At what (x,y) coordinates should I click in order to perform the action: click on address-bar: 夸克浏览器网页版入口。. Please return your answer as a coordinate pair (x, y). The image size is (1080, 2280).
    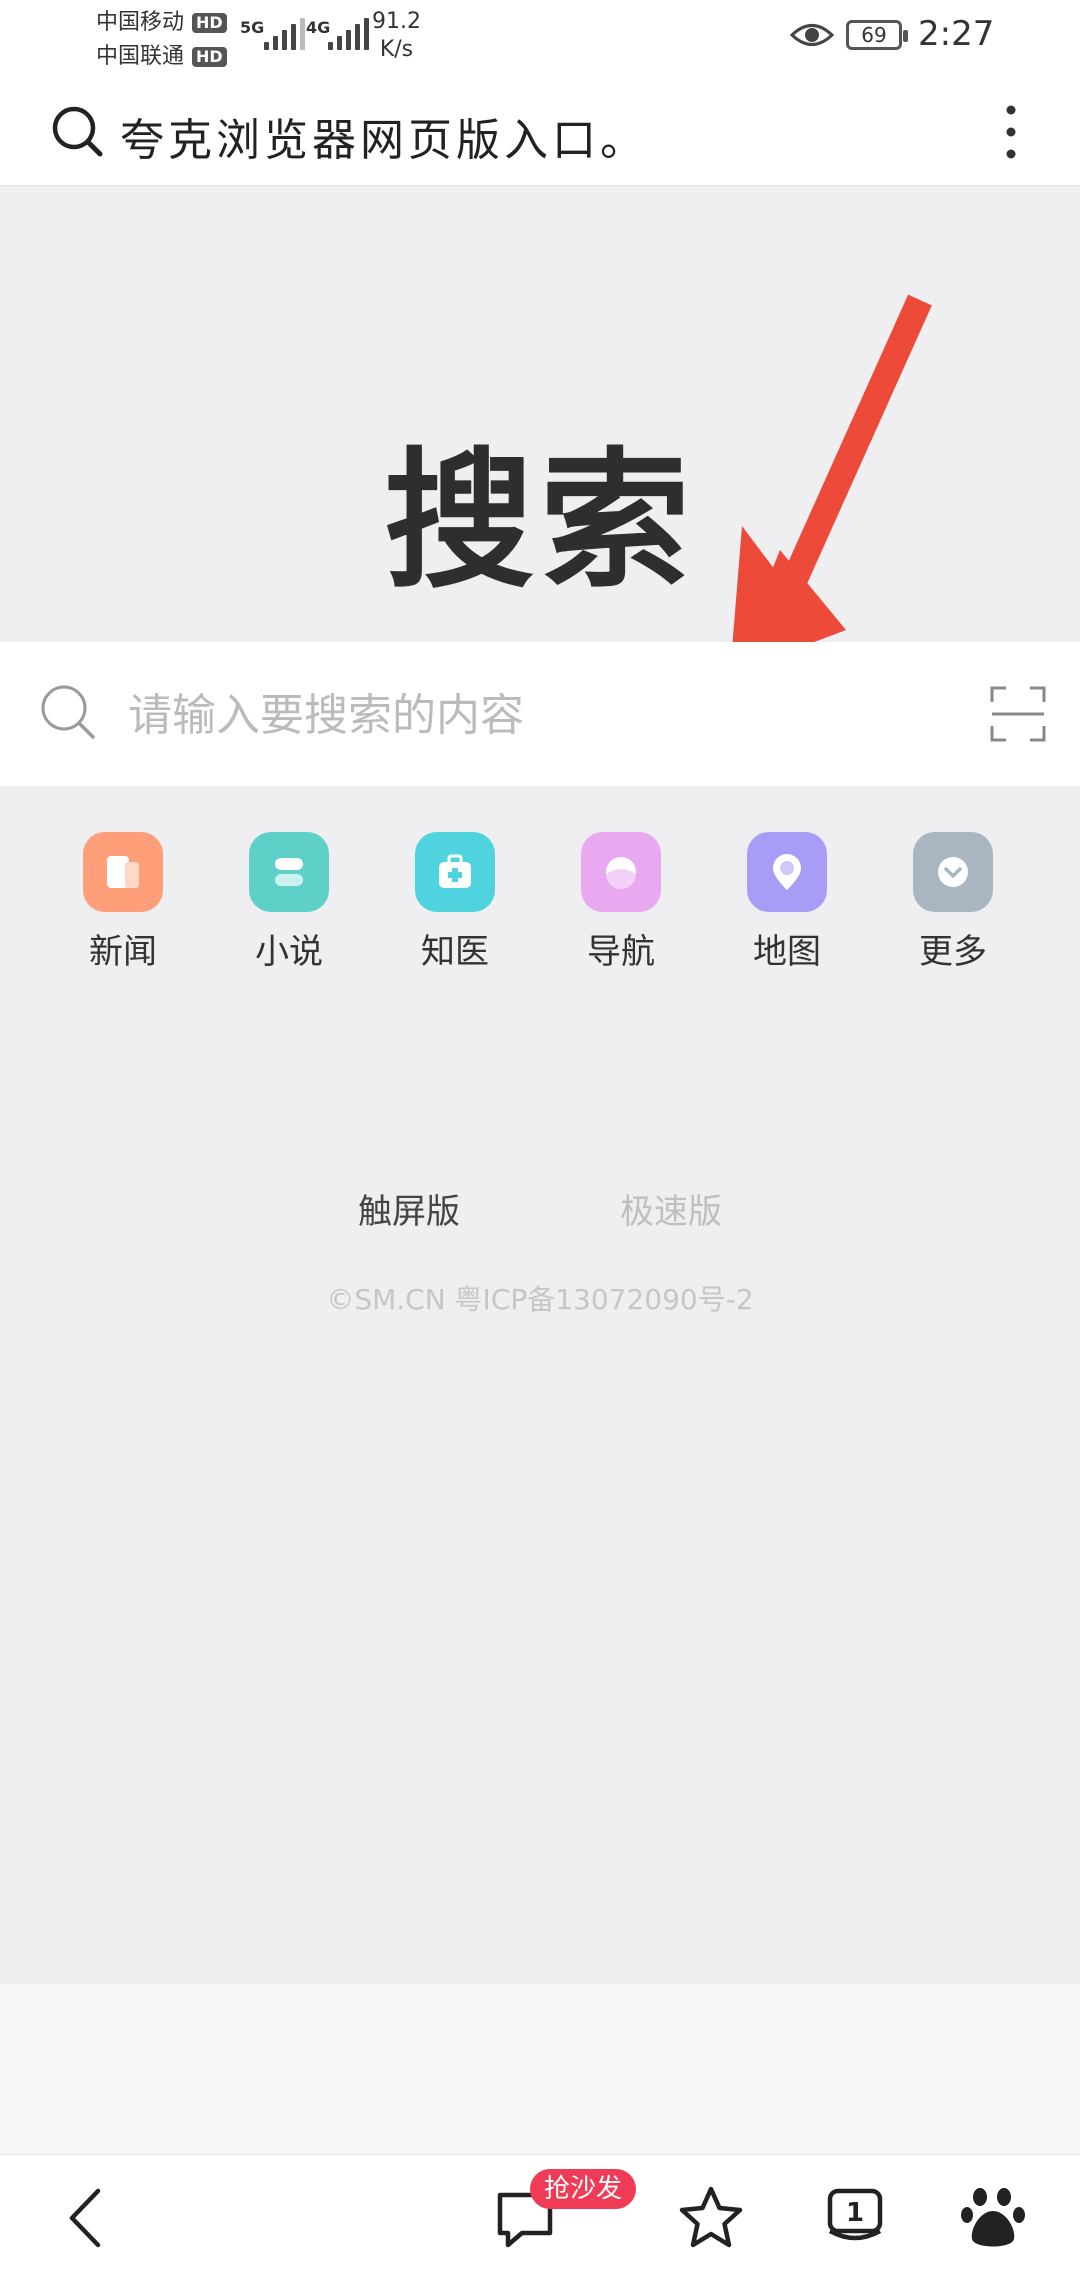
    Looking at the image, I should click on (540, 132).